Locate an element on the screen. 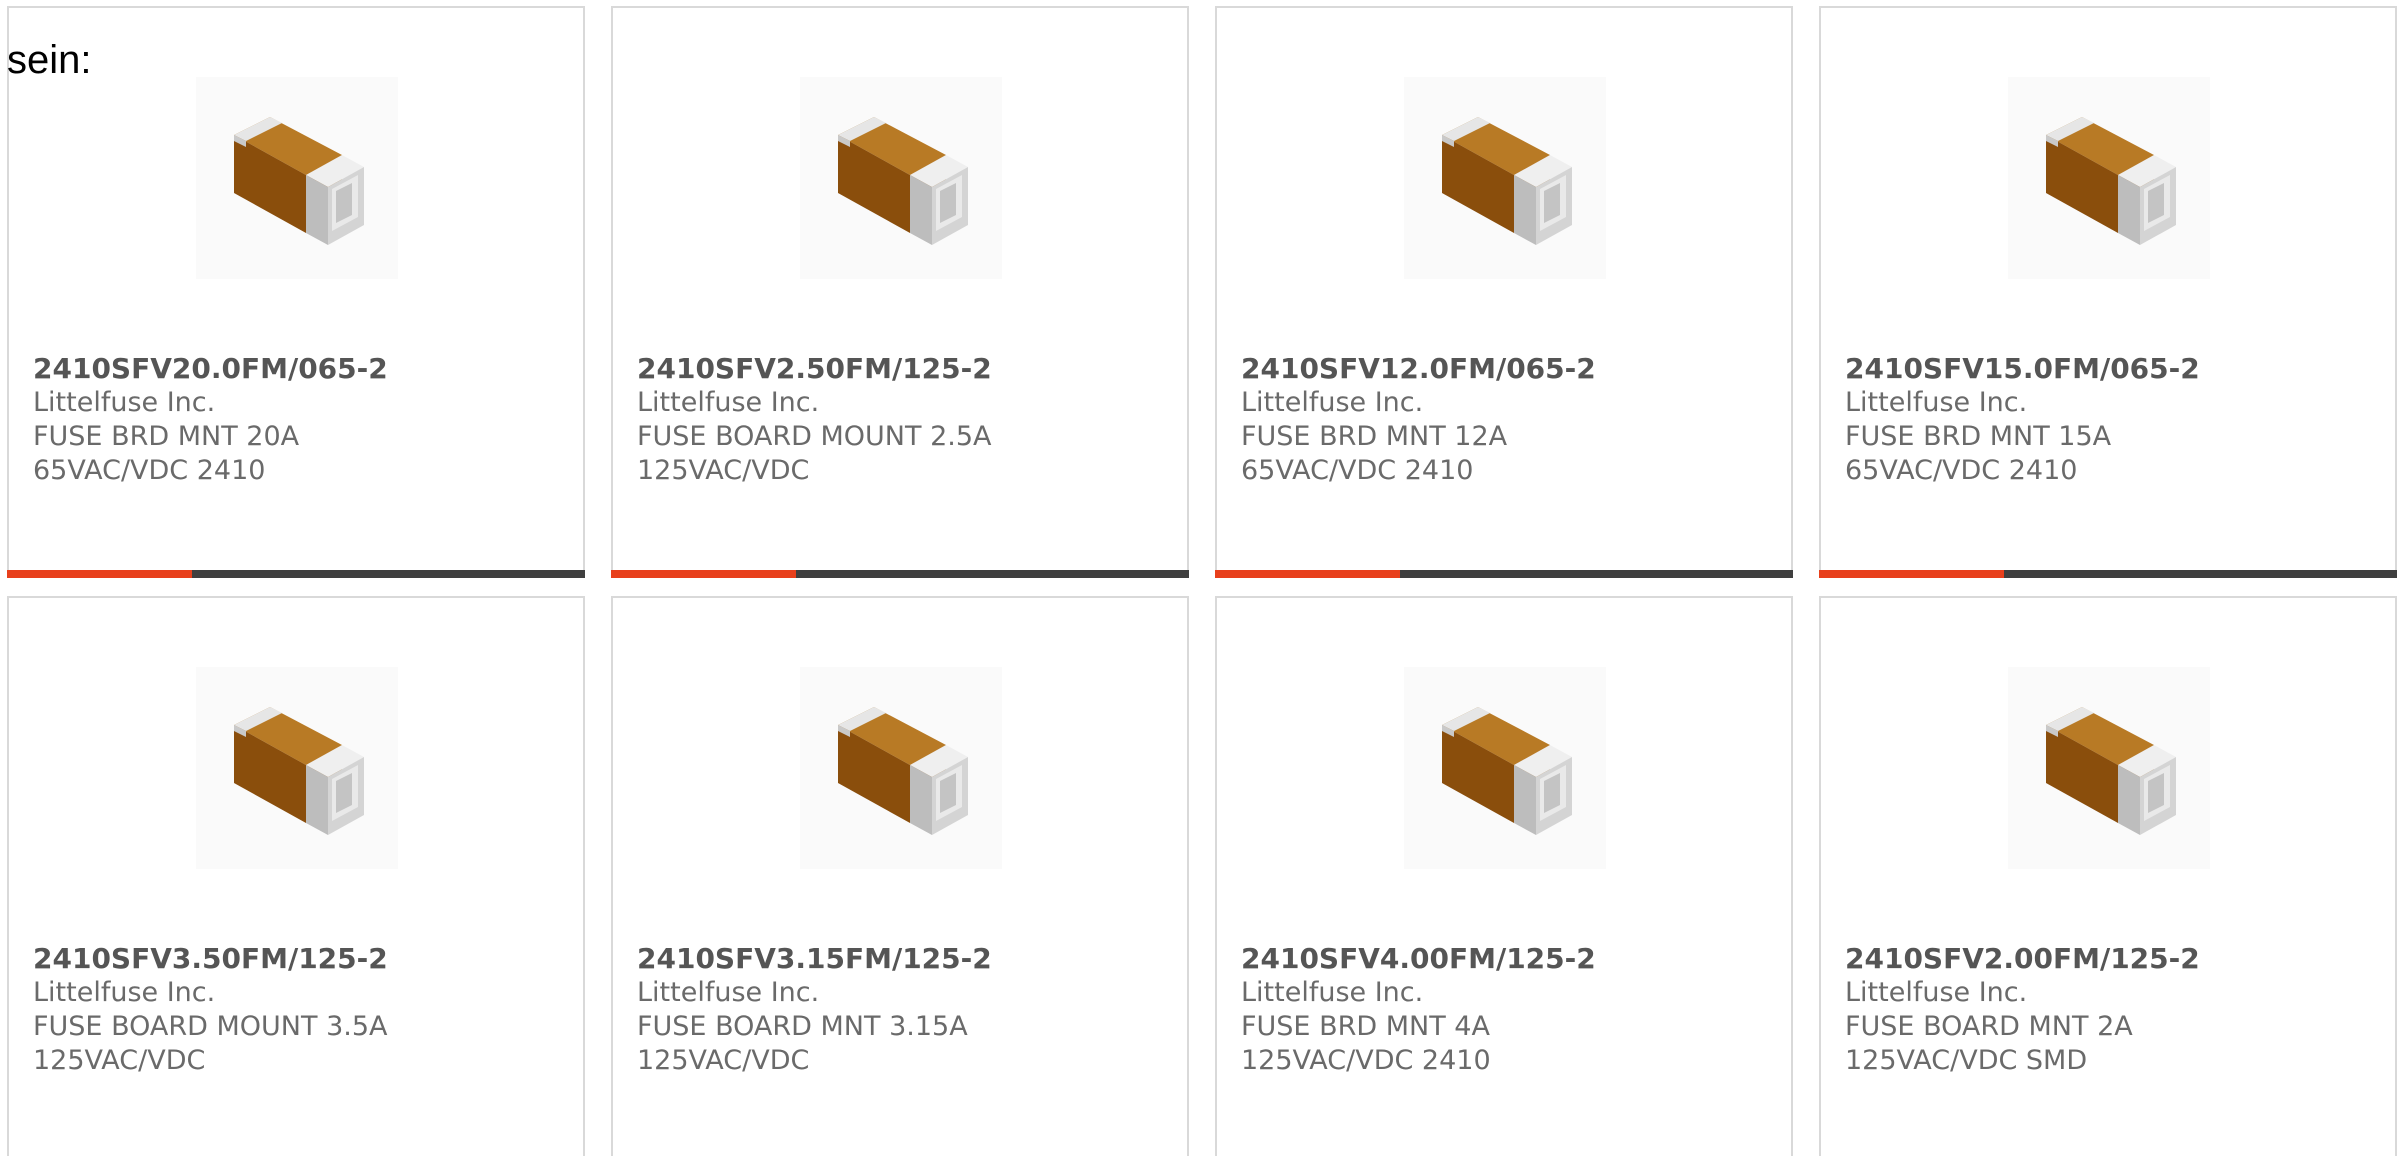 This screenshot has width=2400, height=1156. part-number-link: 2410SFV3.15FM/125-2 is located at coordinates (897, 959).